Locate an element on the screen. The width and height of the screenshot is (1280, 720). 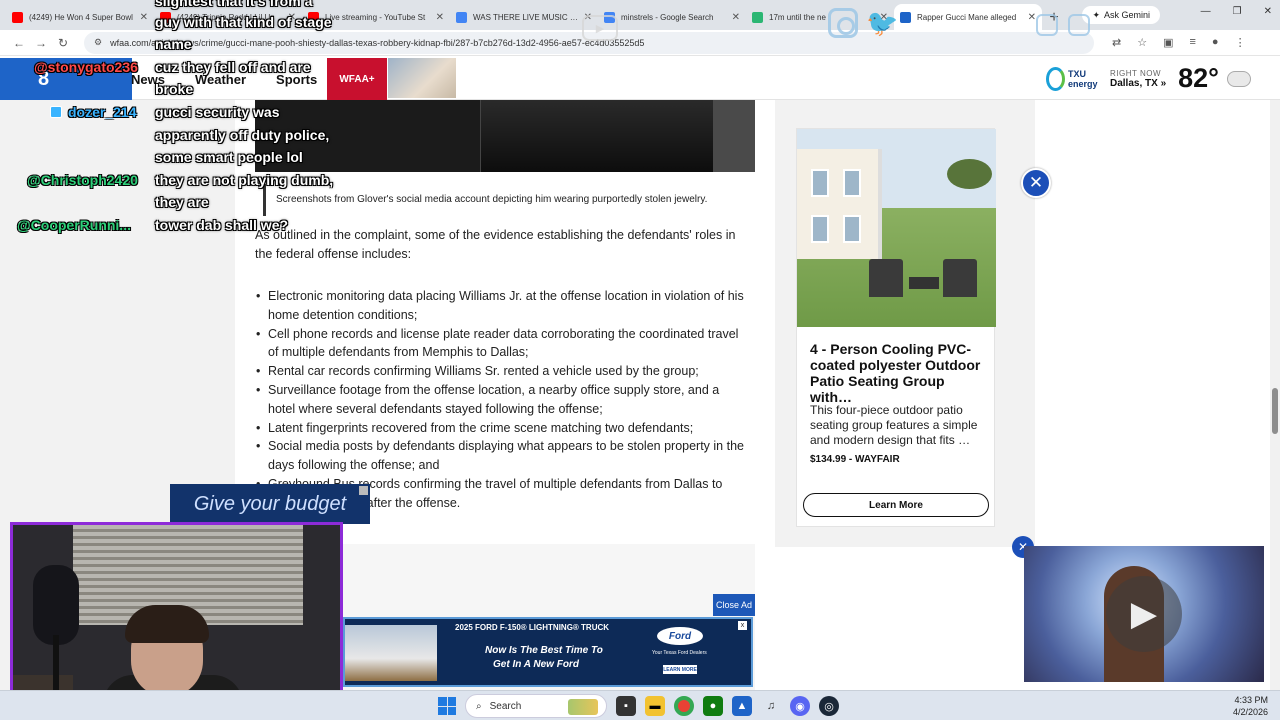
sidebar-icon: ▣ is located at coordinates (1168, 42).